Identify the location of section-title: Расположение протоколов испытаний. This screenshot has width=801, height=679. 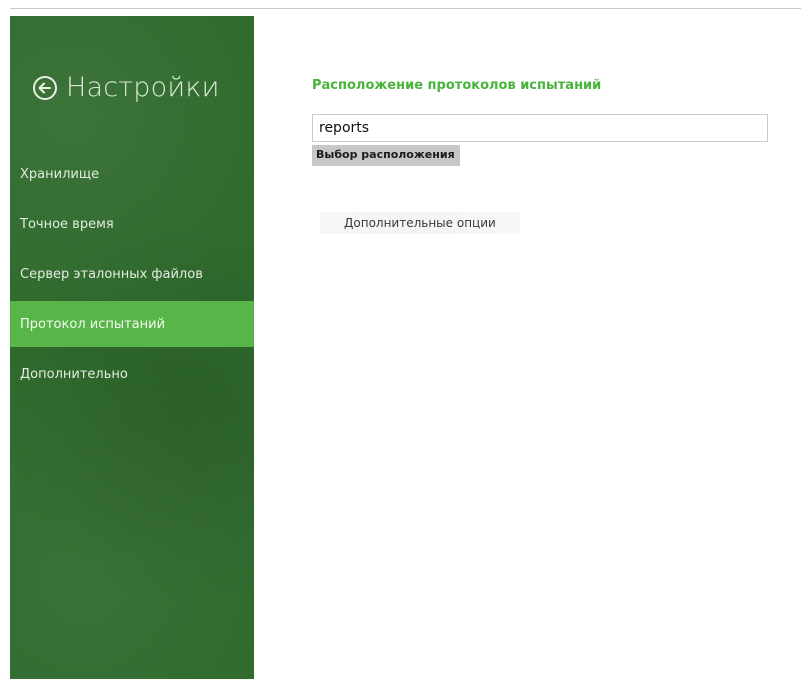
(457, 85).